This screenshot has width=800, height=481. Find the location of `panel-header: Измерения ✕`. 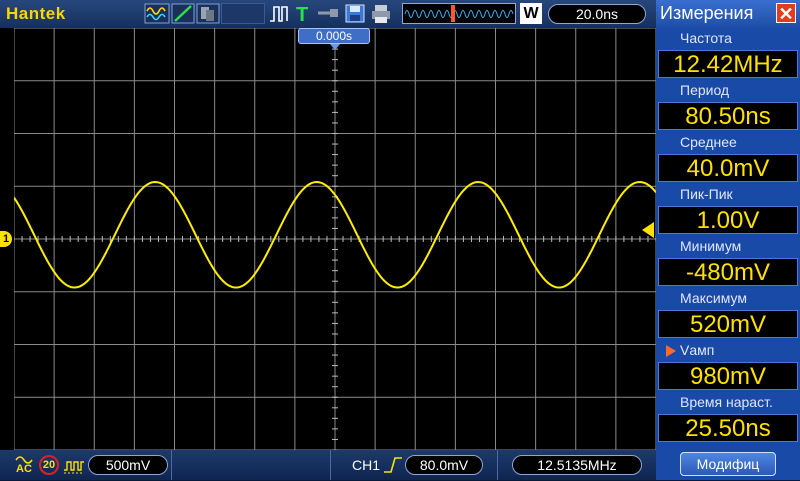

panel-header: Измерения ✕ is located at coordinates (728, 14).